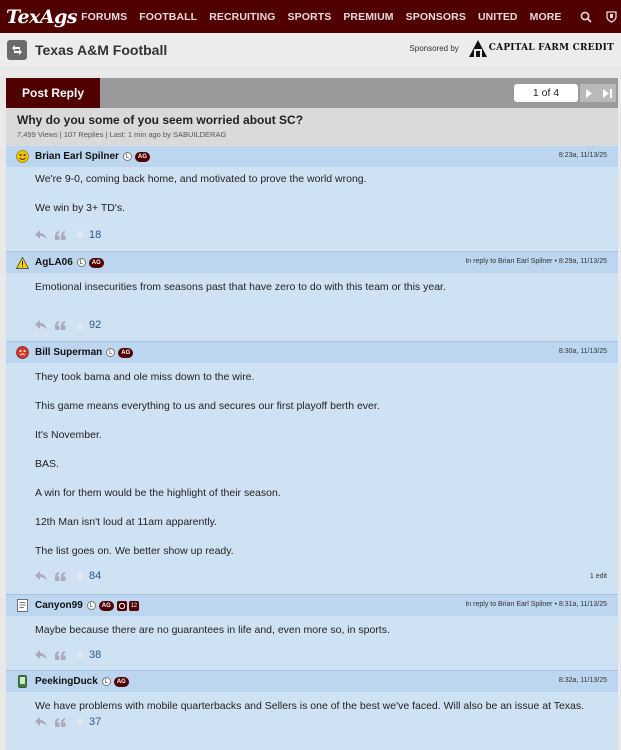 The height and width of the screenshot is (750, 621). What do you see at coordinates (22, 682) in the screenshot?
I see `phone-icon` at bounding box center [22, 682].